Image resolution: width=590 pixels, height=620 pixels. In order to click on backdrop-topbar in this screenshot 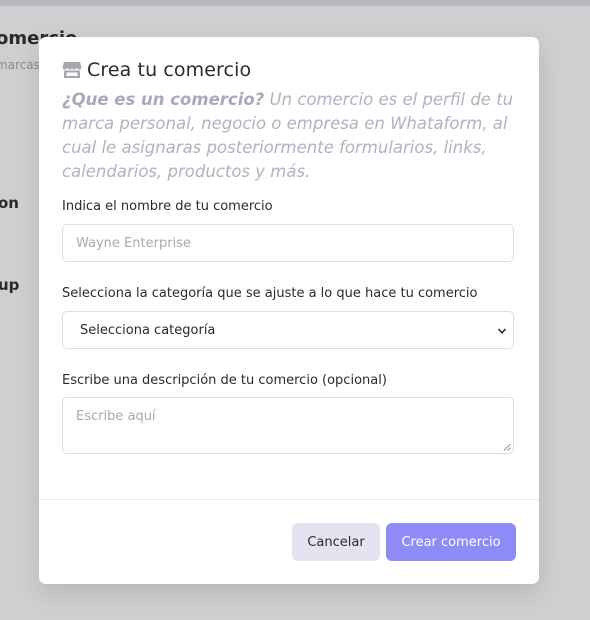, I will do `click(295, 3)`.